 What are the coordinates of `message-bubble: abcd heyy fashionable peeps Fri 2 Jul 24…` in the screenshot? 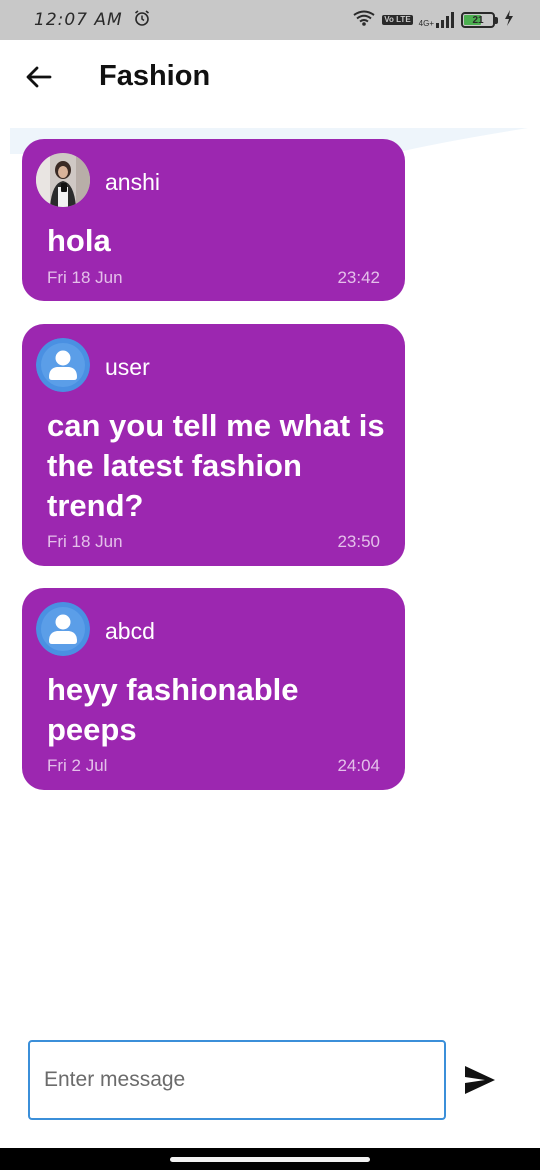 It's located at (213, 689).